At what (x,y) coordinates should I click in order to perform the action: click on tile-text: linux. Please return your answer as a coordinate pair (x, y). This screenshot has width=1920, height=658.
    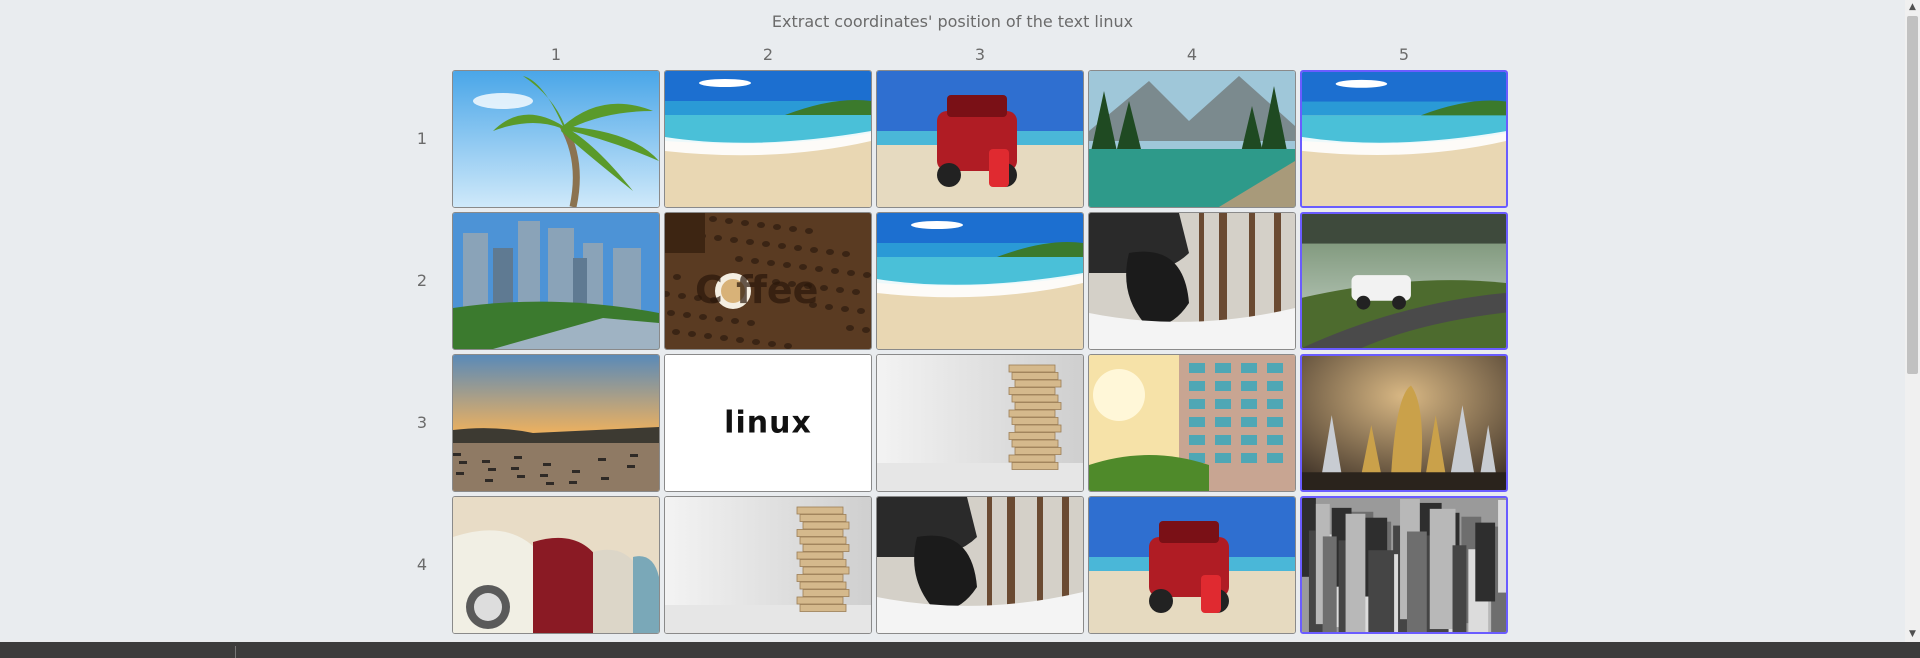
    Looking at the image, I should click on (768, 423).